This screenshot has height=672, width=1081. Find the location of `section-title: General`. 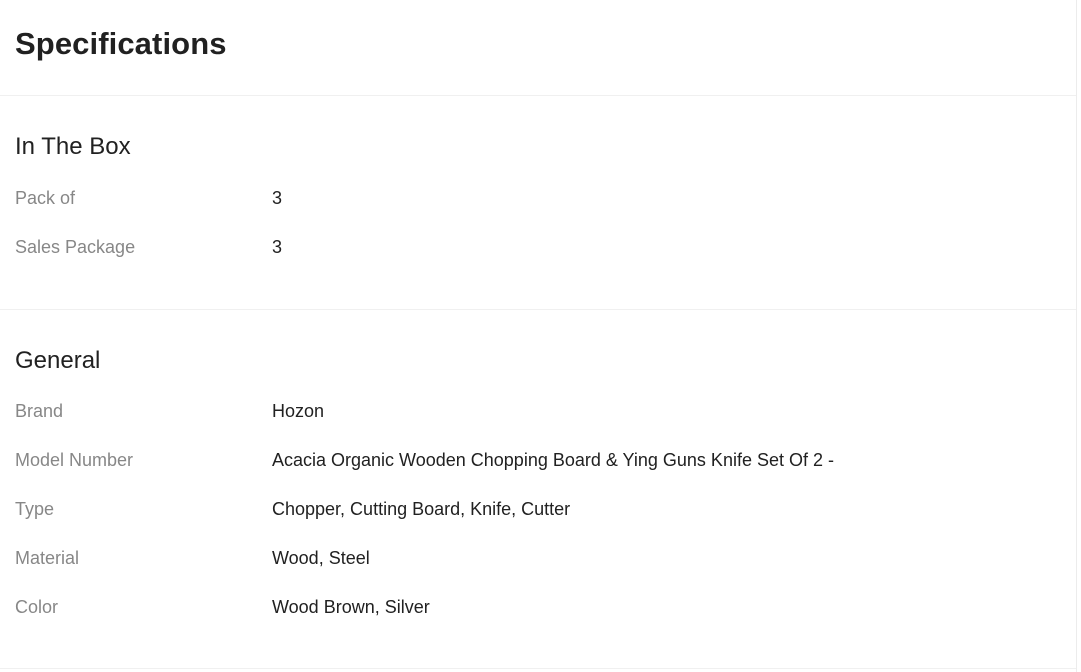

section-title: General is located at coordinates (58, 360).